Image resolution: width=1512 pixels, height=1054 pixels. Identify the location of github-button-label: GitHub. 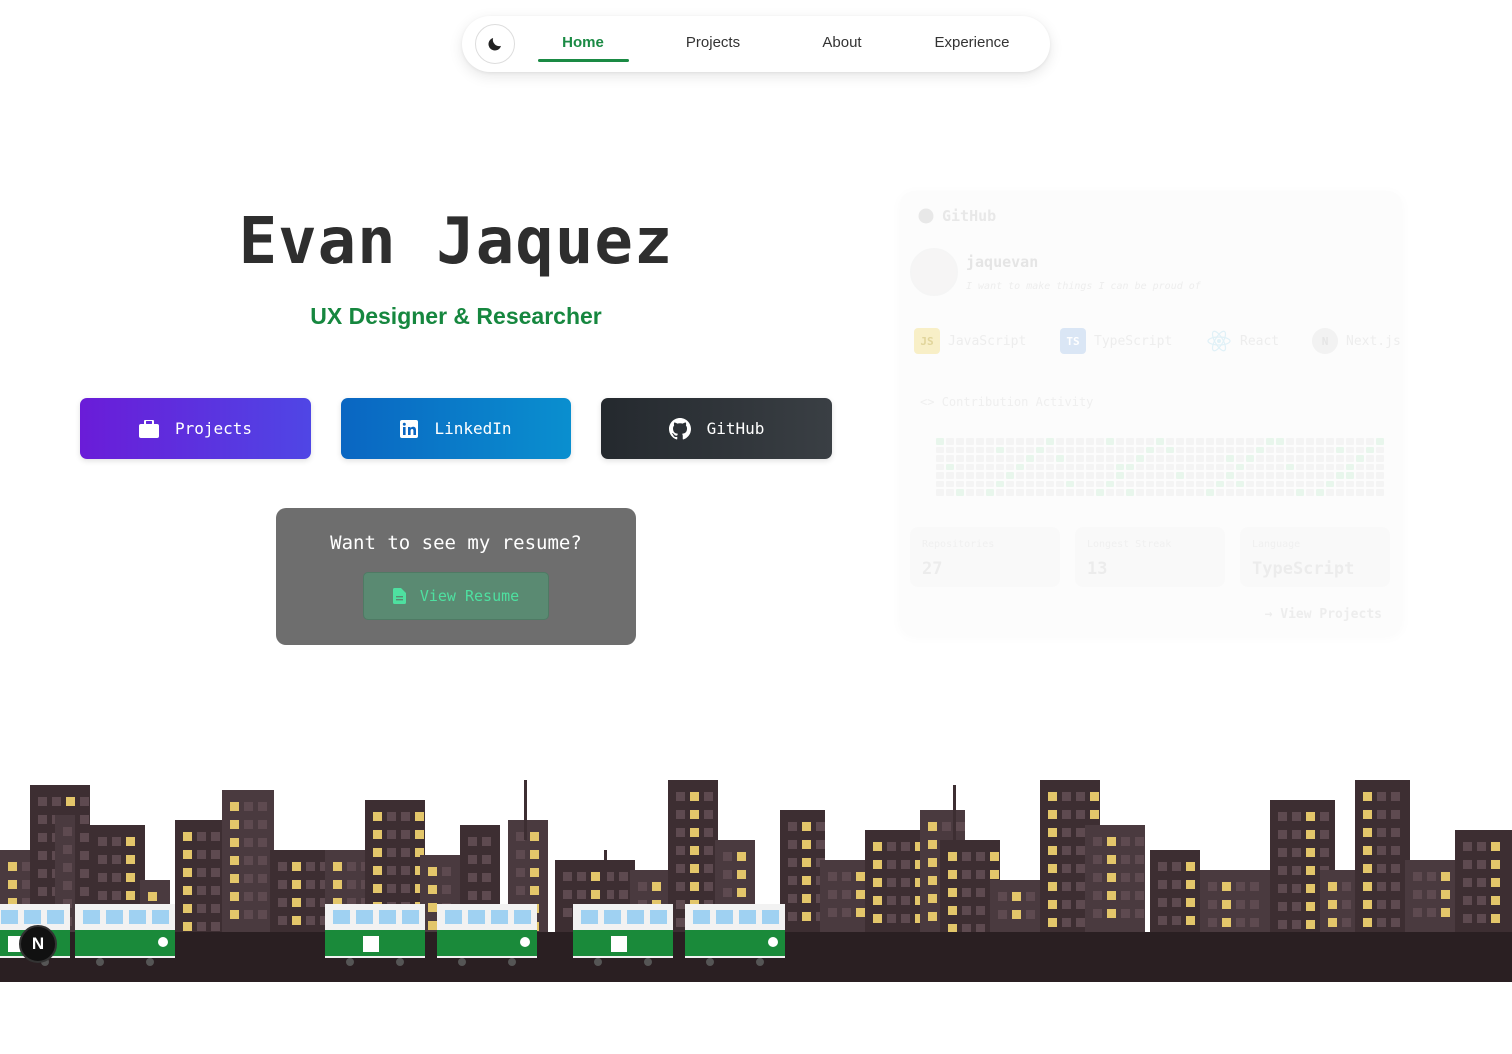
(735, 428).